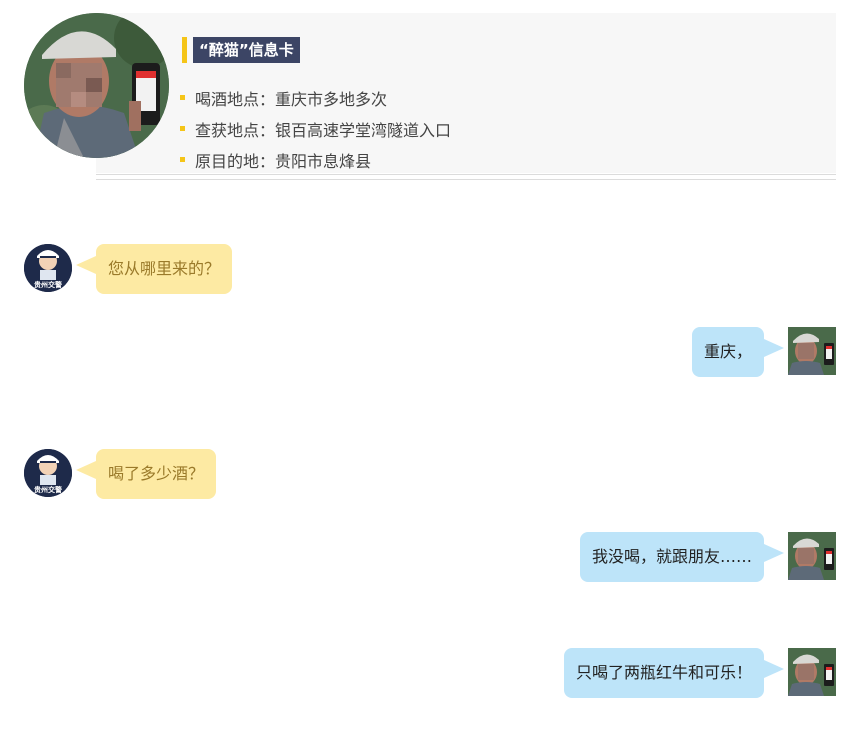 Image resolution: width=846 pixels, height=733 pixels. I want to click on suspect-message-bubble: 只喝了两瓶红牛和可乐！, so click(674, 673).